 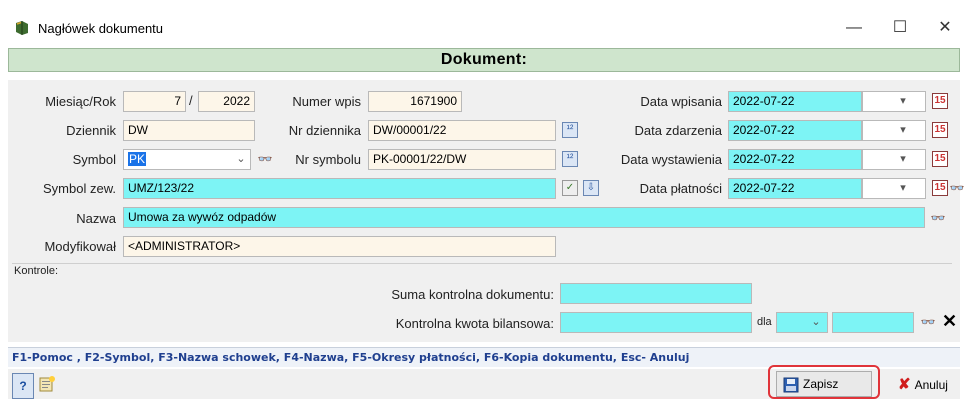 What do you see at coordinates (339, 246) in the screenshot?
I see `modified-by-field: <ADMINISTRATOR>` at bounding box center [339, 246].